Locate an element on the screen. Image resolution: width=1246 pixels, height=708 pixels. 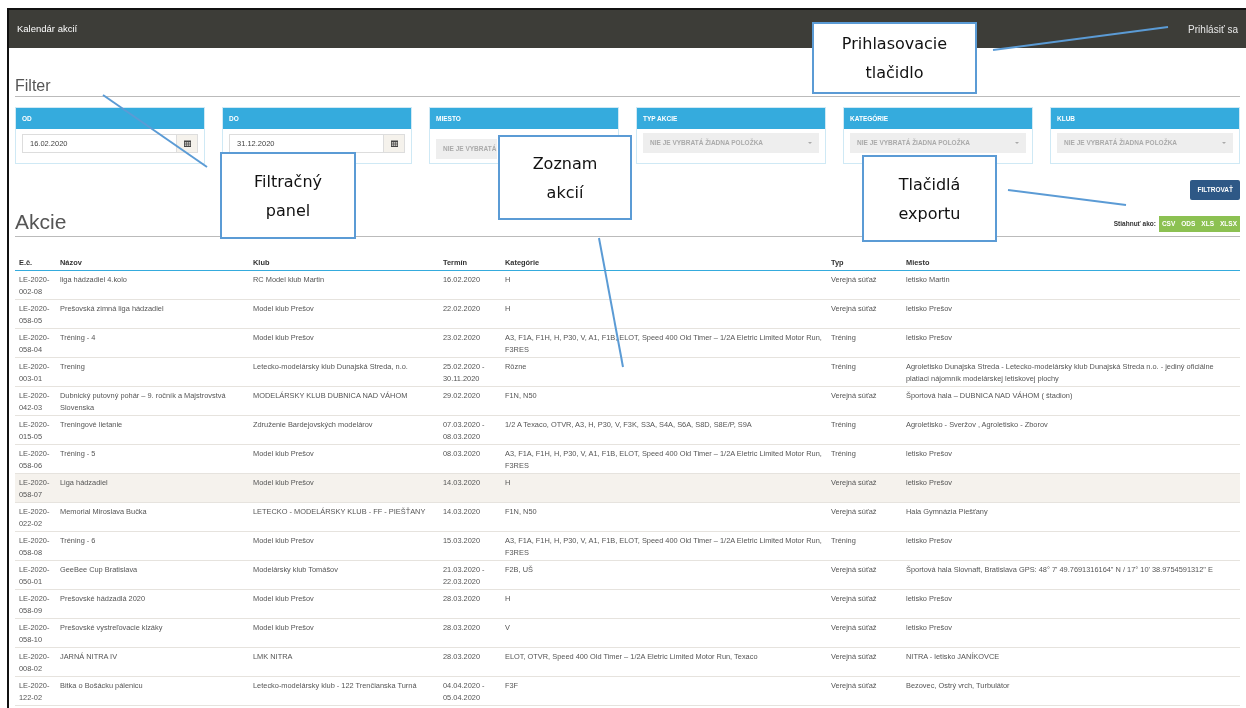
login-link: Prihlásiť sa is located at coordinates (1213, 29).